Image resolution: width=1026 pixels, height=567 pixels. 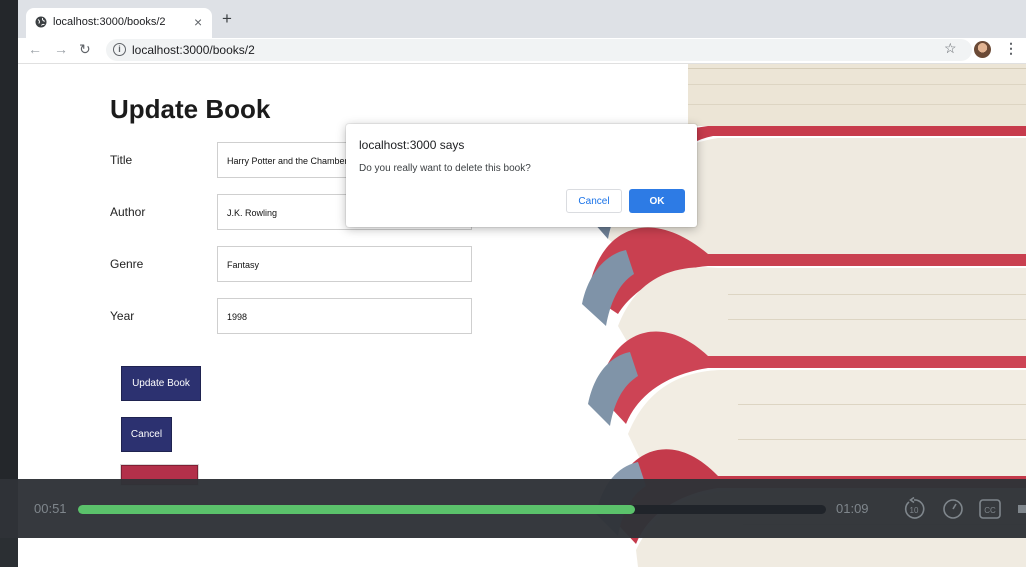 I want to click on closed-captions-icon: CC, so click(x=990, y=509).